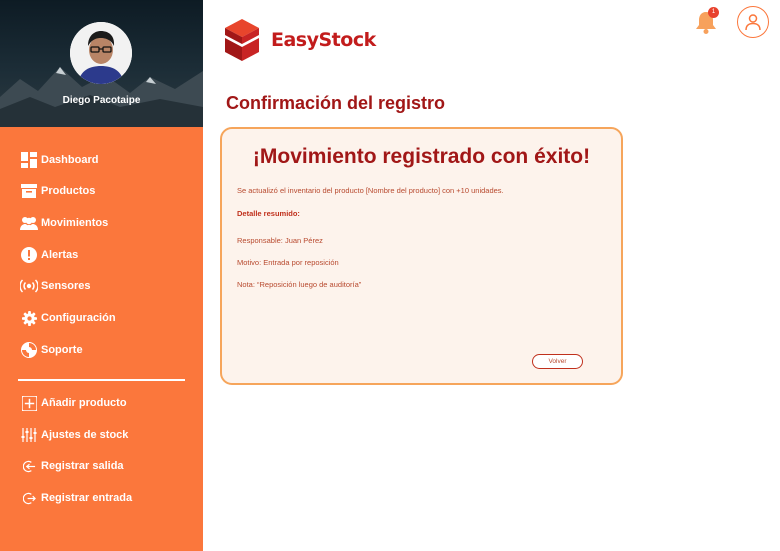  I want to click on sidebar-item-dashboard: Dashboard, so click(59, 160).